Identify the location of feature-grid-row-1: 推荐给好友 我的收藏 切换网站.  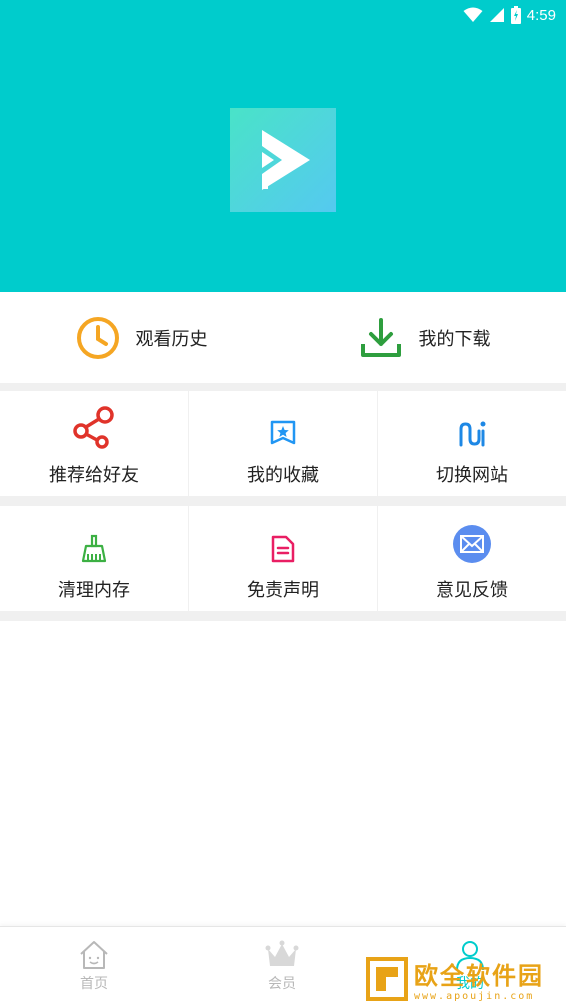
(283, 443).